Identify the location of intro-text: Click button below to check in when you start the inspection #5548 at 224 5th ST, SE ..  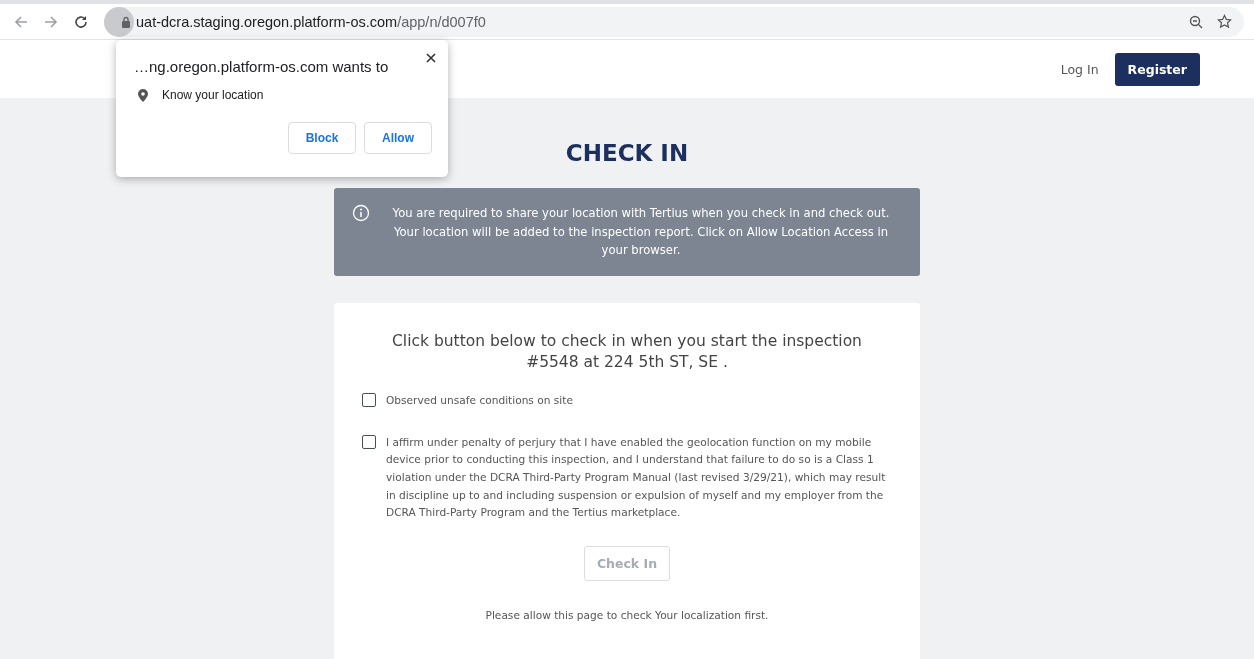
(627, 352).